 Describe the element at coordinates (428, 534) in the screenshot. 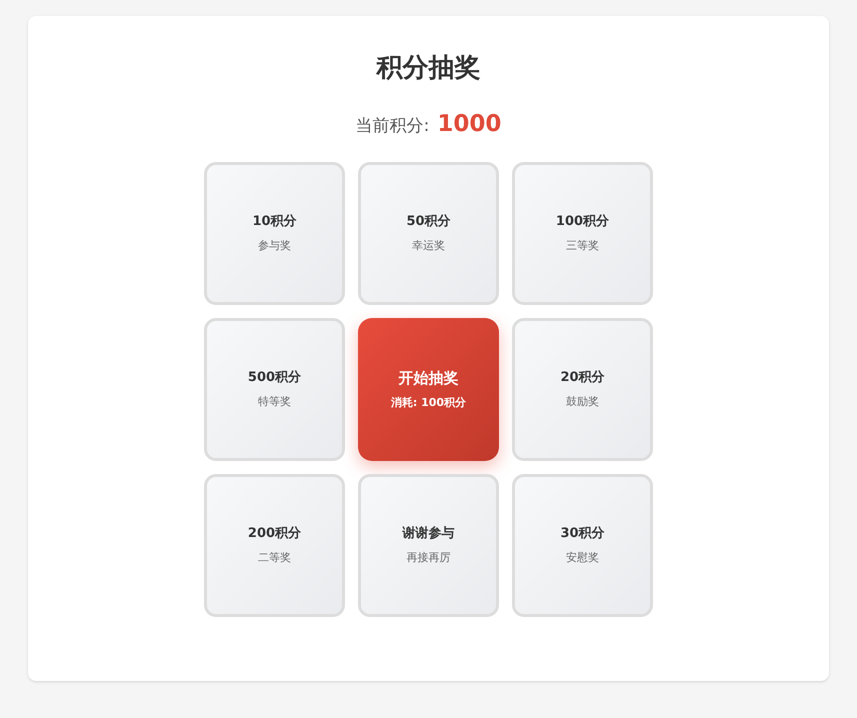

I see `prize-amount: 谢谢参与` at that location.